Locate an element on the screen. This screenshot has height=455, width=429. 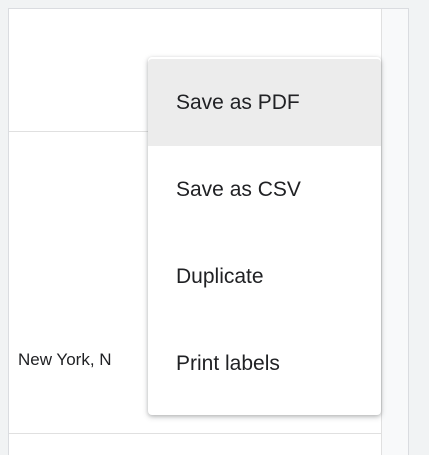
side-panel-edge is located at coordinates (394, 232).